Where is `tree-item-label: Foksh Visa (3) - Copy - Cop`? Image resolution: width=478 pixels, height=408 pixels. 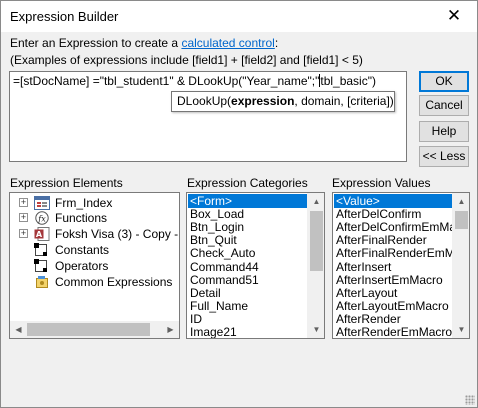 tree-item-label: Foksh Visa (3) - Copy - Cop is located at coordinates (117, 234).